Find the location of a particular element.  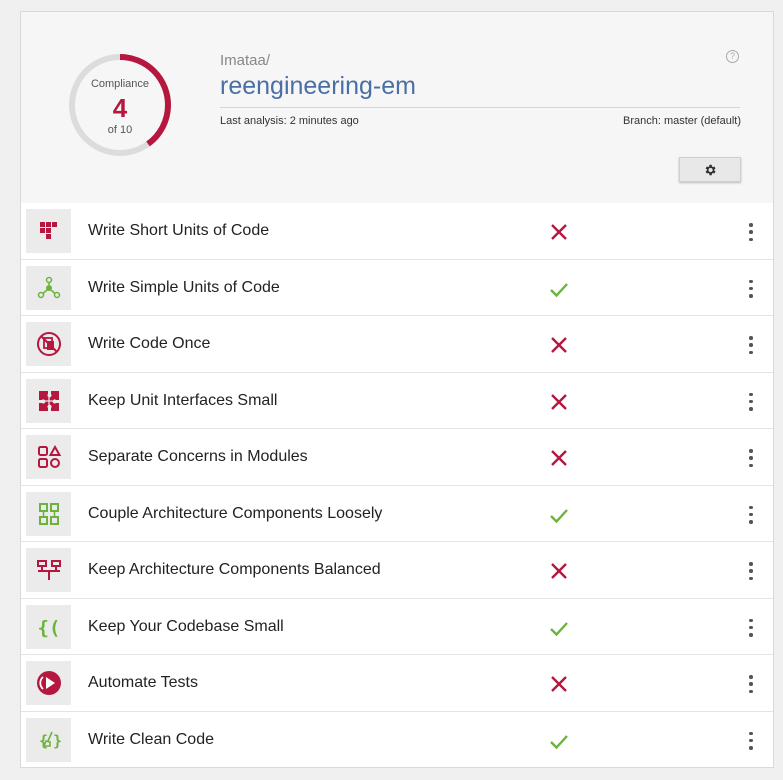

gear-icon is located at coordinates (710, 169).